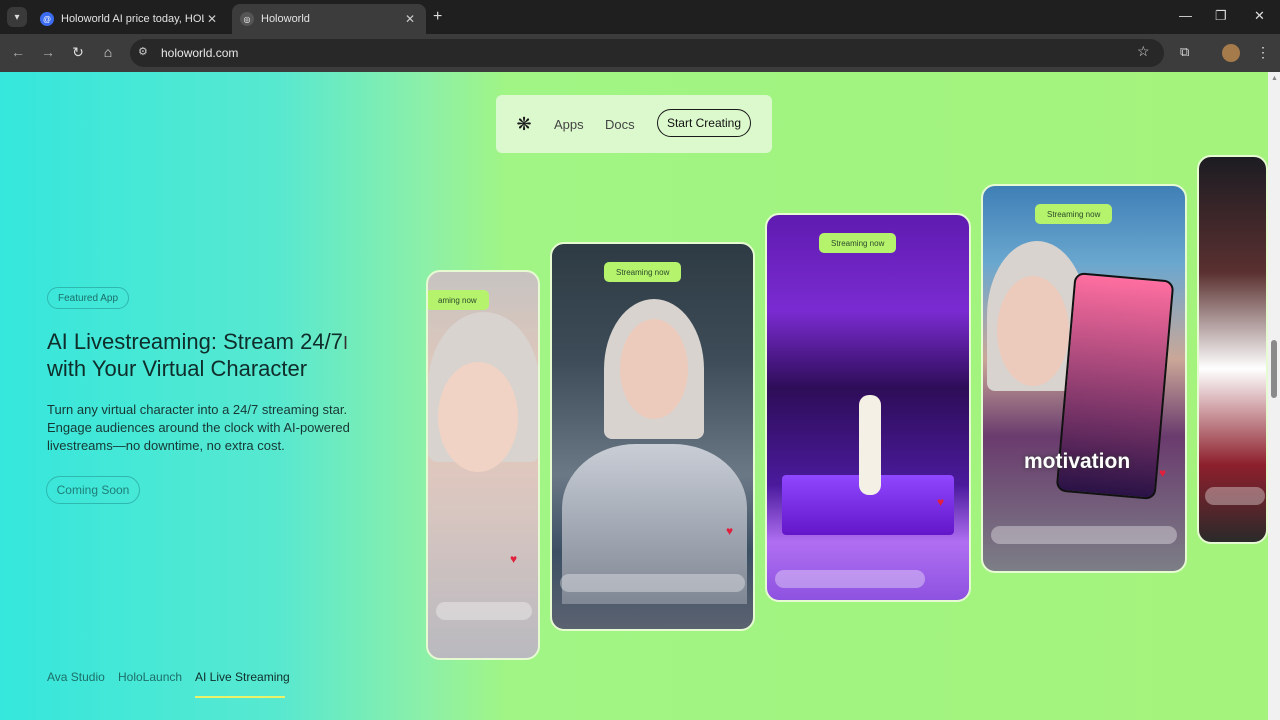 The image size is (1280, 720). What do you see at coordinates (18, 52) in the screenshot?
I see `back-icon: ←` at bounding box center [18, 52].